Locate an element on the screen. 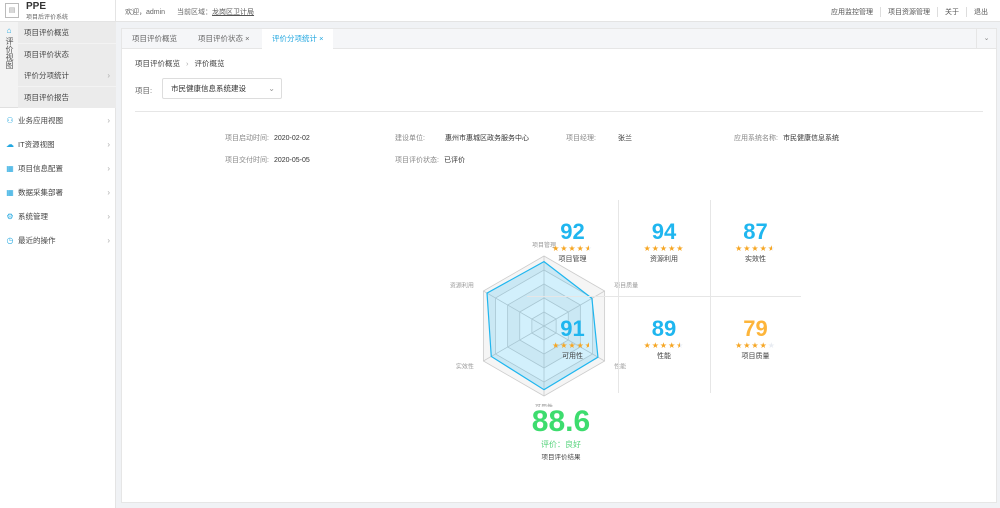  total-grade: 评价：良好 is located at coordinates (561, 444).